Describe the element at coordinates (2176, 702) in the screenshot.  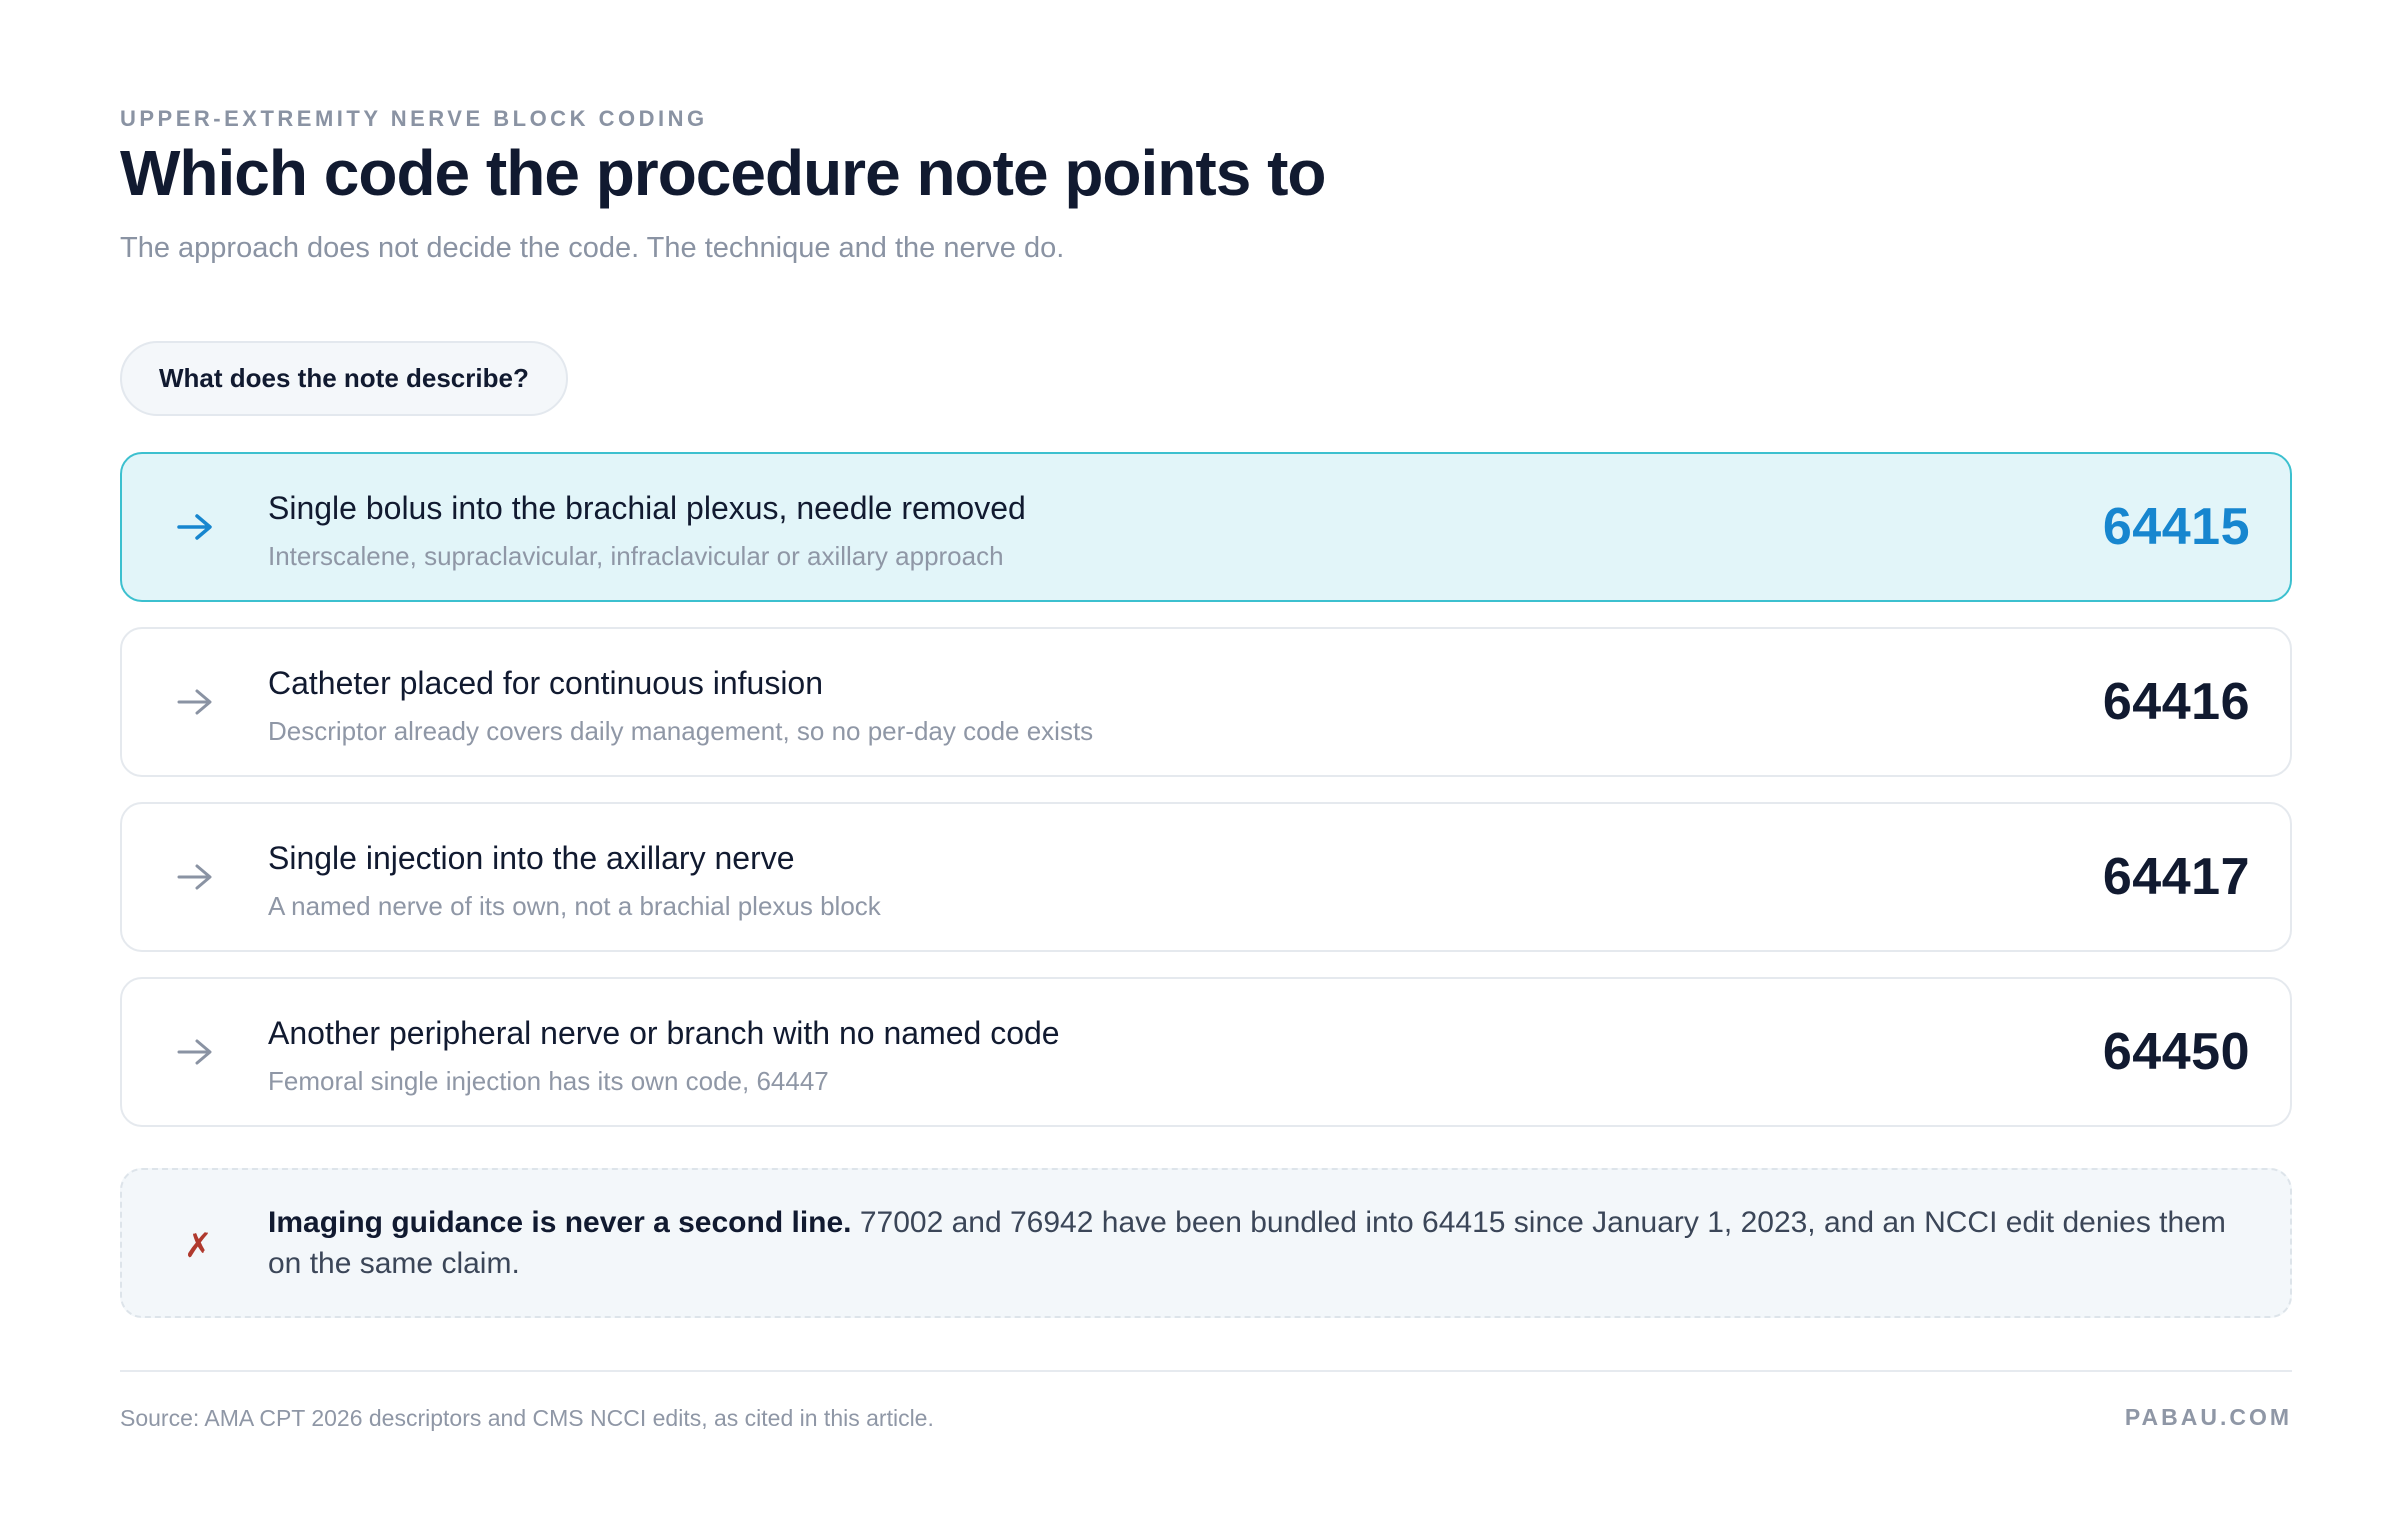
I see `option-code: 64416` at that location.